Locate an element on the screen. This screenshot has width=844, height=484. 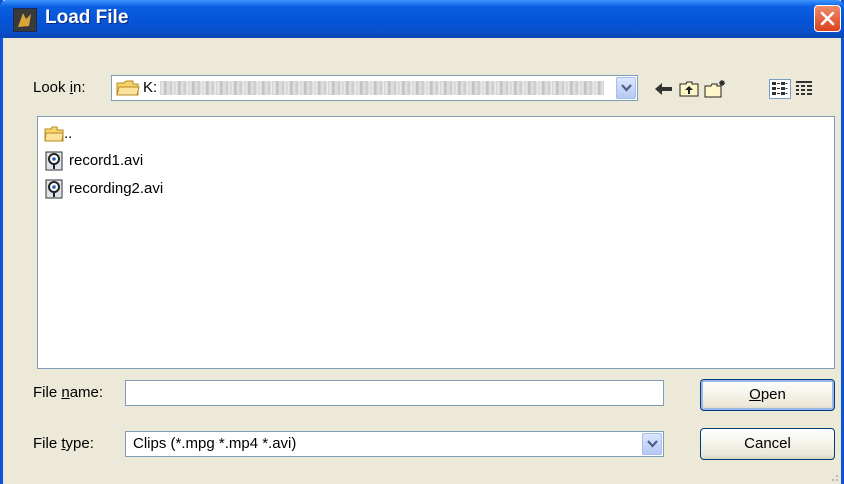
list-view-icon is located at coordinates (780, 88).